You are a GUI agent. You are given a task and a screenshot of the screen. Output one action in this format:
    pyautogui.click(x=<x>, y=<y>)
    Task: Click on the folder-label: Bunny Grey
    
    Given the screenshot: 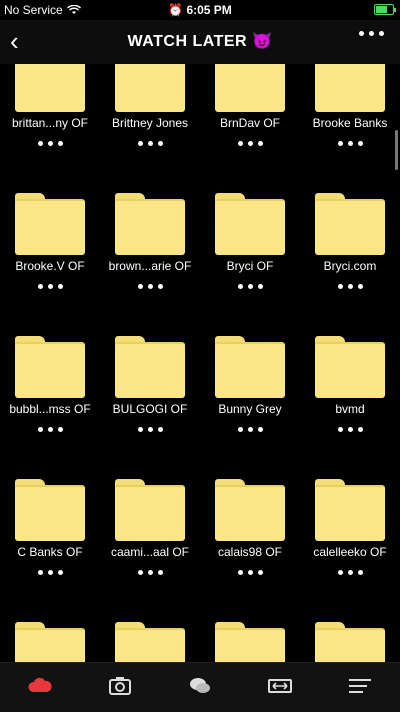 What is the action you would take?
    pyautogui.click(x=250, y=409)
    